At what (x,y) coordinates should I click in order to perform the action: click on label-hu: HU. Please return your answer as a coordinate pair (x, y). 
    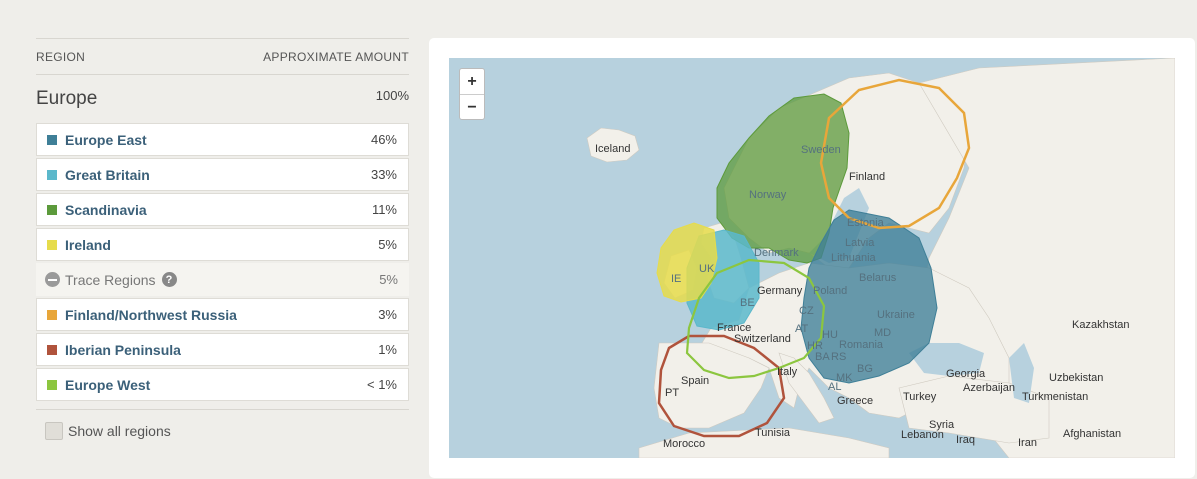
    Looking at the image, I should click on (830, 335).